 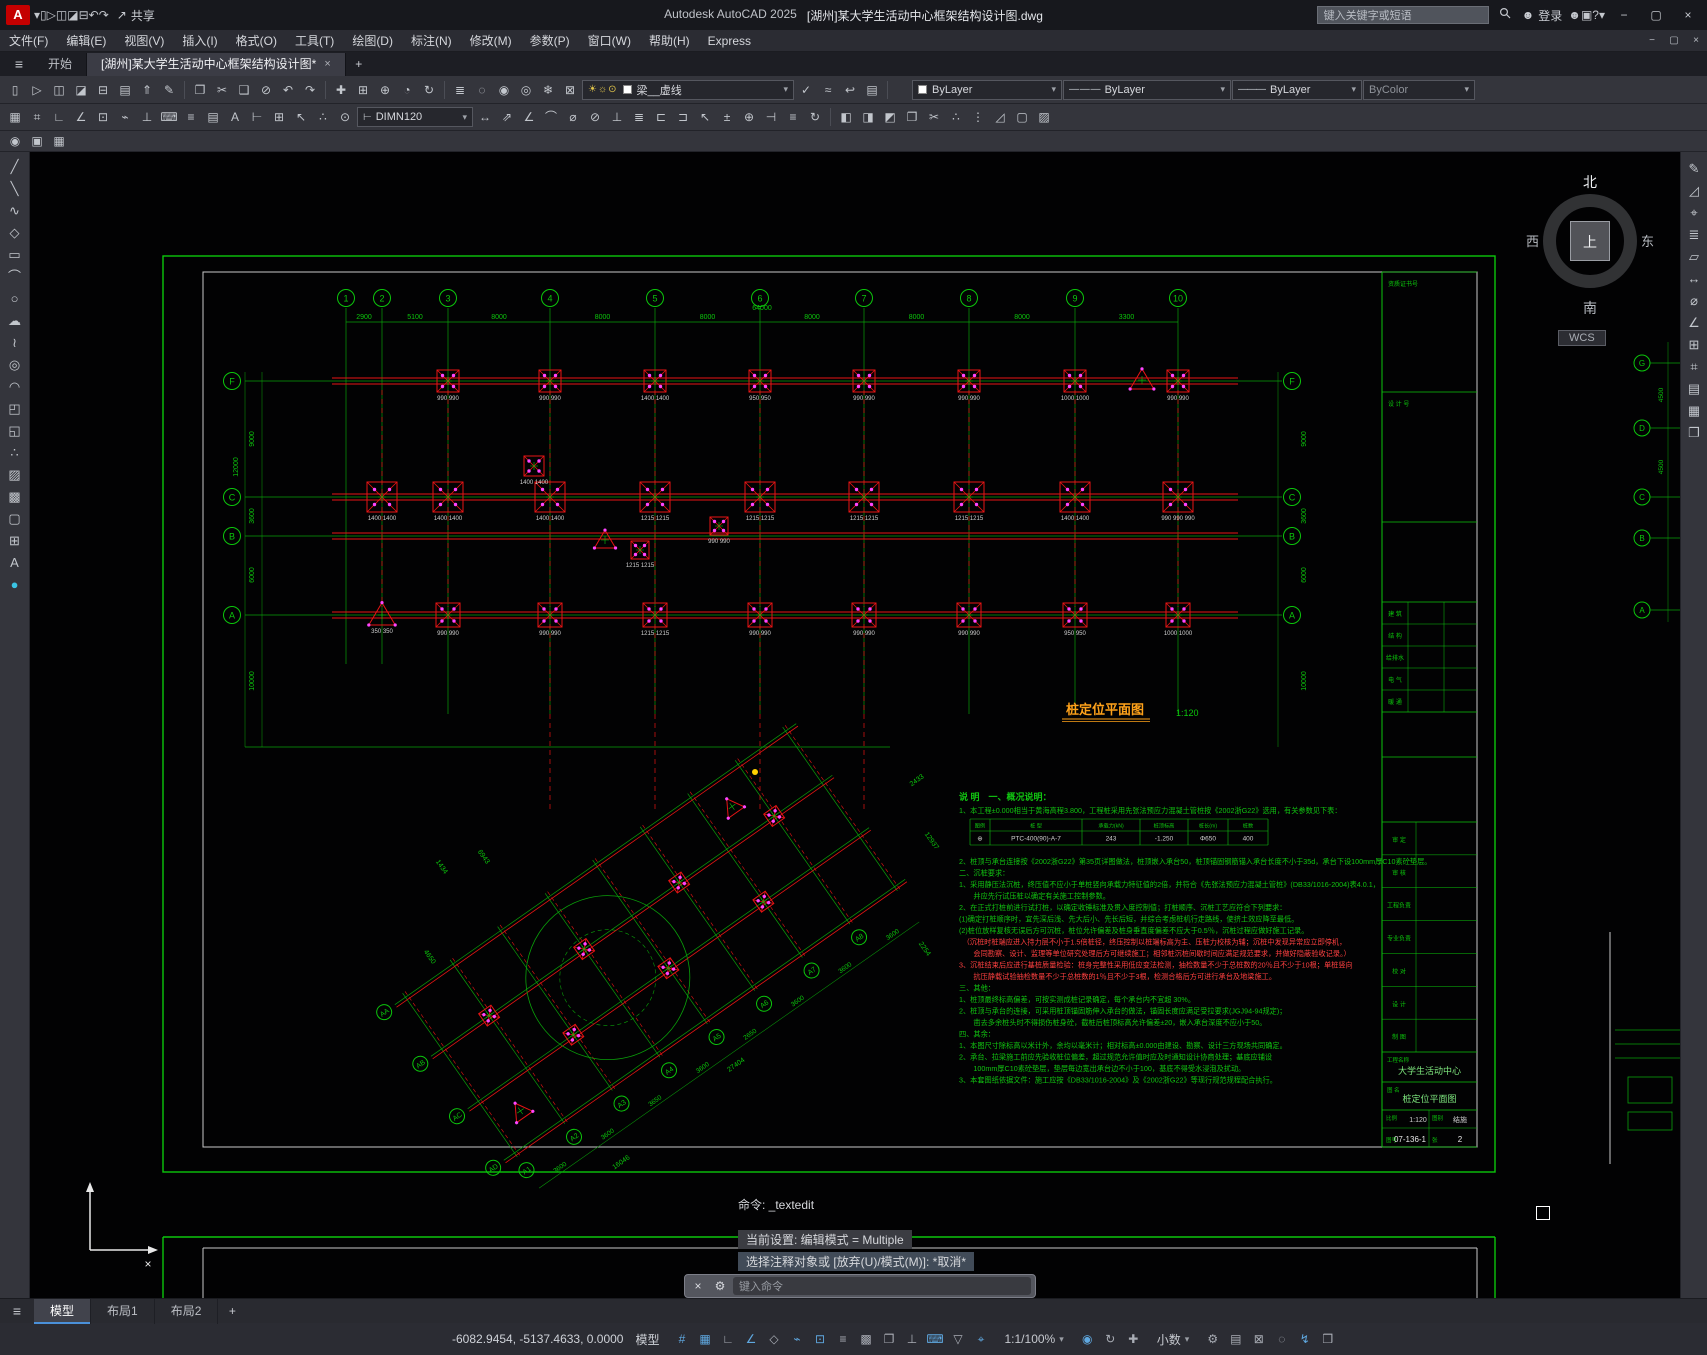 What do you see at coordinates (37, 141) in the screenshot?
I see `camera-icon: ▣` at bounding box center [37, 141].